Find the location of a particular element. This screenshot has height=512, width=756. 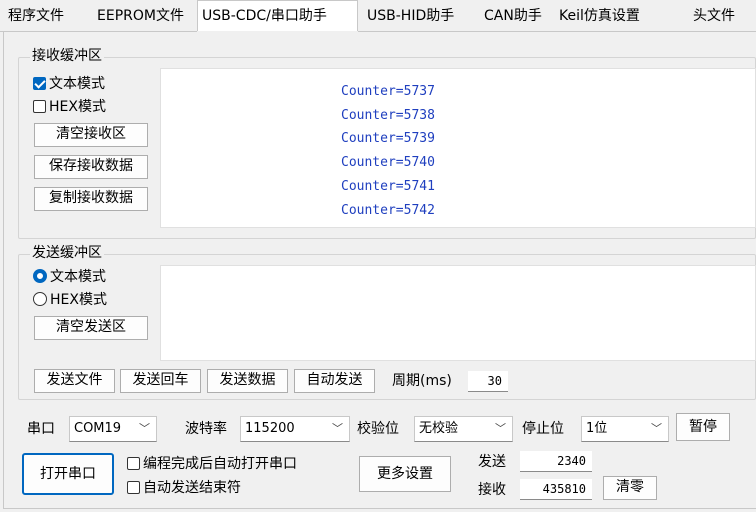

clear-send-button: 清空发送区 is located at coordinates (91, 328).